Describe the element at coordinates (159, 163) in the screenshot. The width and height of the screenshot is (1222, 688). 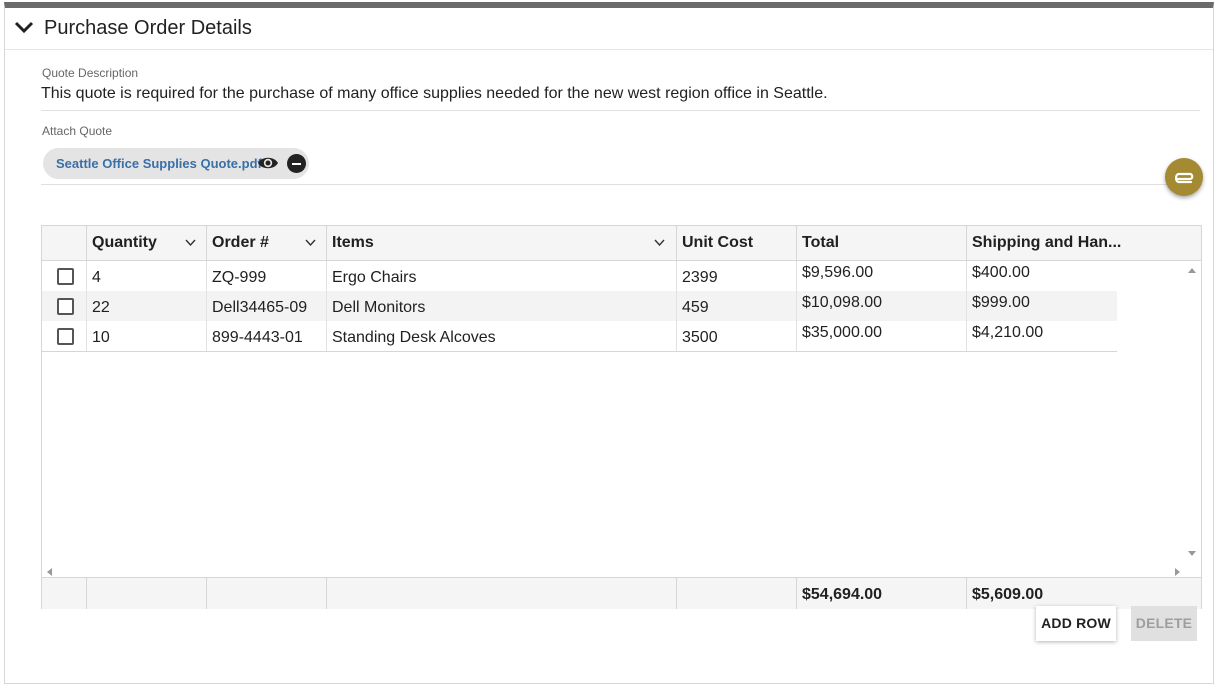
I see `attachment-file-name: Seattle Office Supplies Quote.pdf` at that location.